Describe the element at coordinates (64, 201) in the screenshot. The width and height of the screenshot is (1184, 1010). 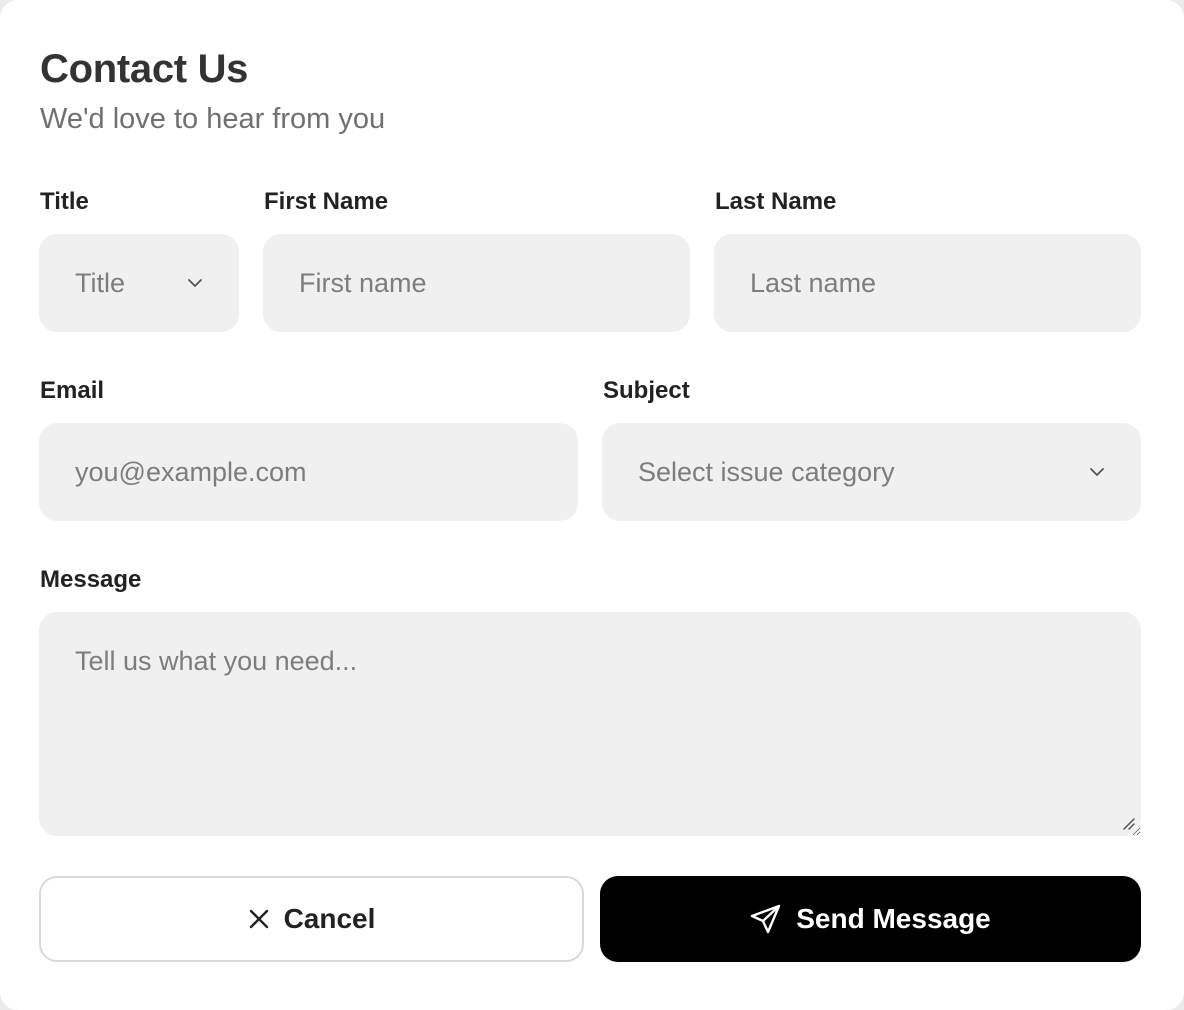
I see `title-label: Title` at that location.